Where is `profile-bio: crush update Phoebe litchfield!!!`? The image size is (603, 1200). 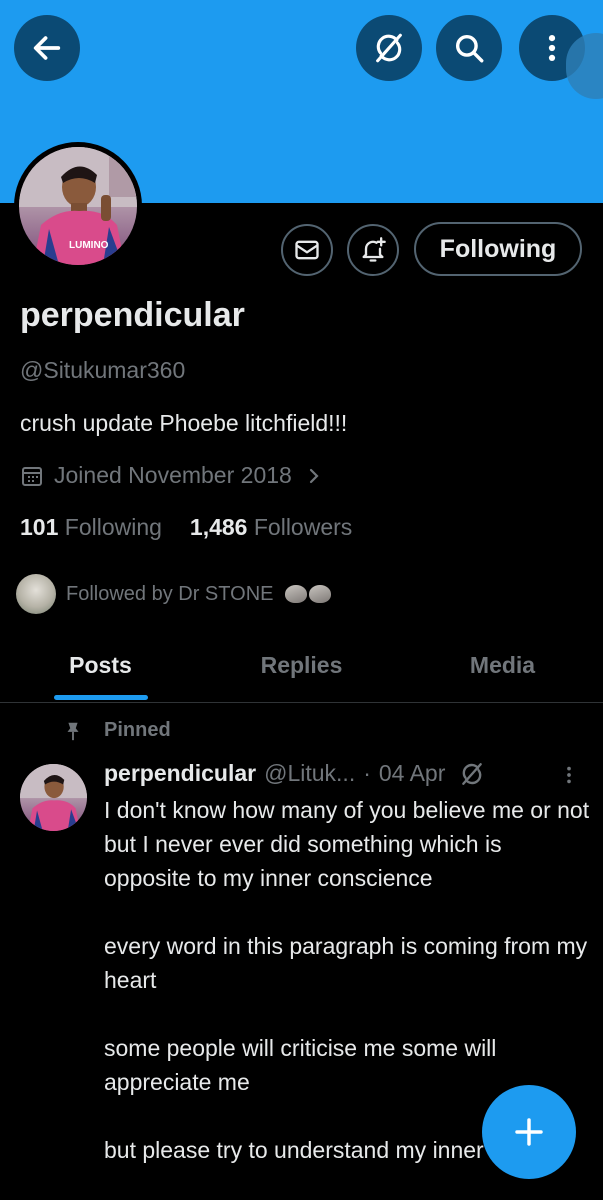 profile-bio: crush update Phoebe litchfield!!! is located at coordinates (184, 423).